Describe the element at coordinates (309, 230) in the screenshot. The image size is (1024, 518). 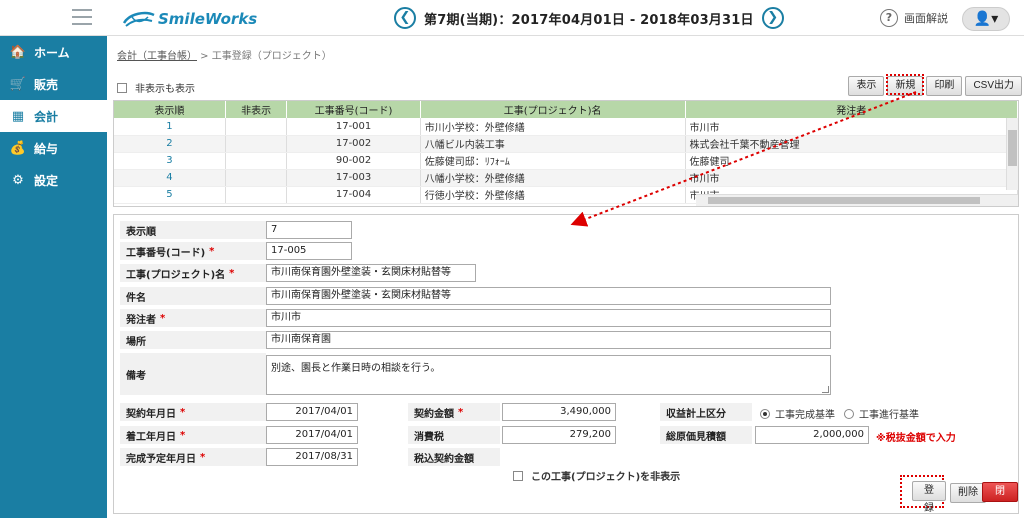
I see `display-order-input: 7` at that location.